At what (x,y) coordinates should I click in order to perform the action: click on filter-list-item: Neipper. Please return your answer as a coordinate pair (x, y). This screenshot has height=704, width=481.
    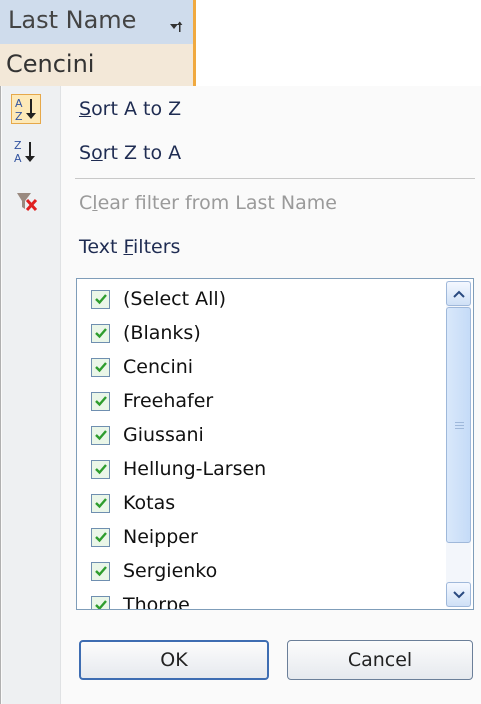
    Looking at the image, I should click on (144, 537).